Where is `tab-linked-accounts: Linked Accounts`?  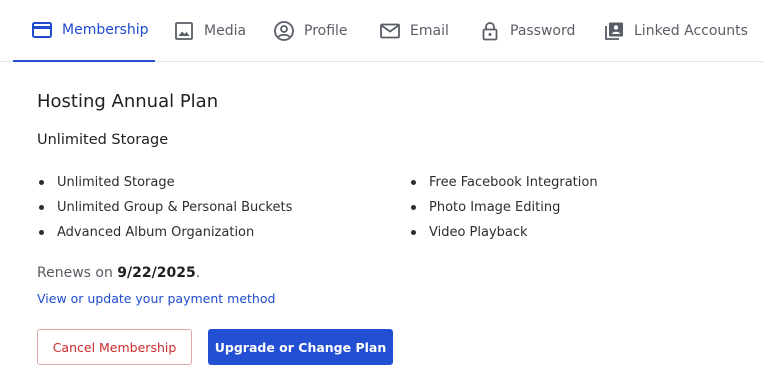 tab-linked-accounts: Linked Accounts is located at coordinates (674, 31).